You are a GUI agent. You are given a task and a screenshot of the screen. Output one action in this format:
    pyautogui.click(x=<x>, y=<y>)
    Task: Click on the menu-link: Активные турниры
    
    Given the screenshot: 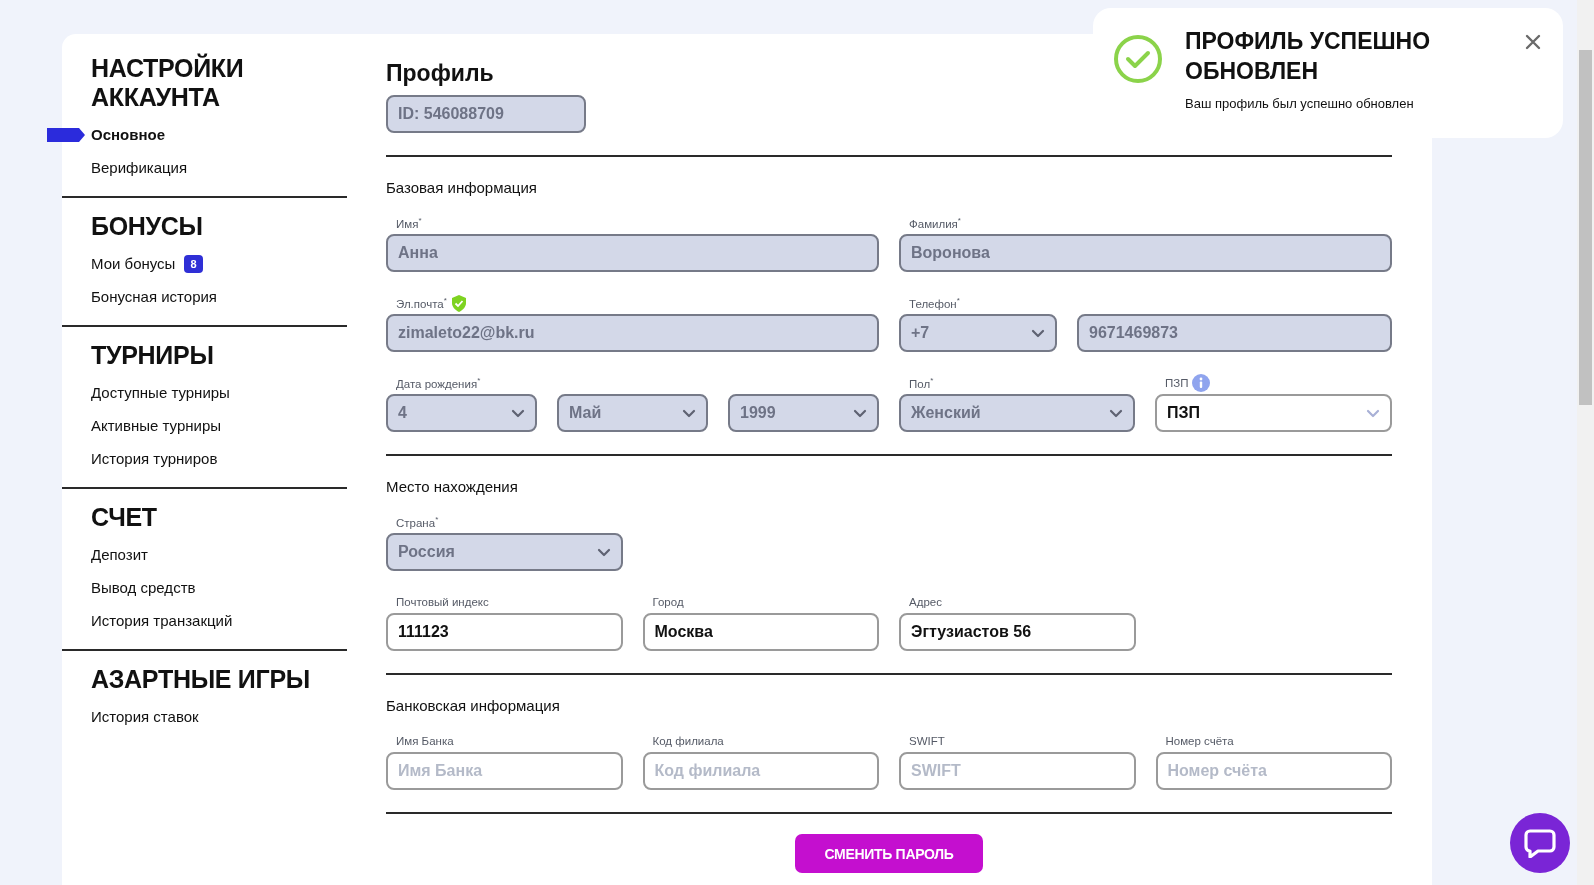 What is the action you would take?
    pyautogui.click(x=156, y=425)
    